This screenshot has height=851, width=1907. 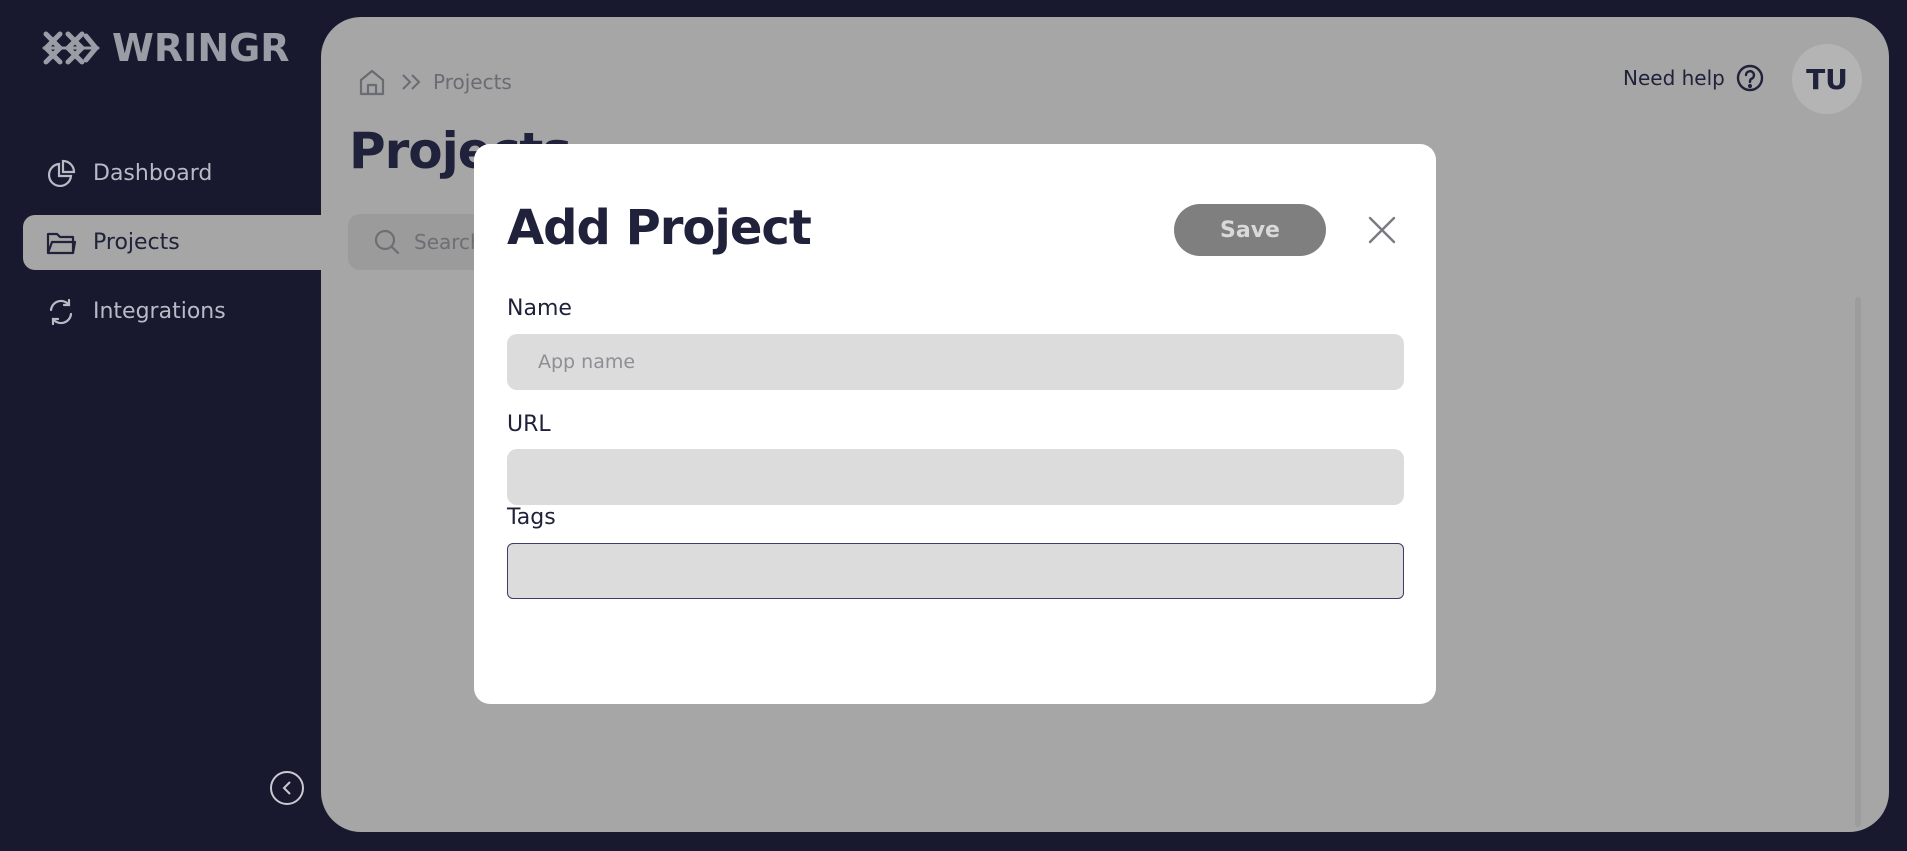 What do you see at coordinates (1674, 78) in the screenshot?
I see `need-help-label: Need help` at bounding box center [1674, 78].